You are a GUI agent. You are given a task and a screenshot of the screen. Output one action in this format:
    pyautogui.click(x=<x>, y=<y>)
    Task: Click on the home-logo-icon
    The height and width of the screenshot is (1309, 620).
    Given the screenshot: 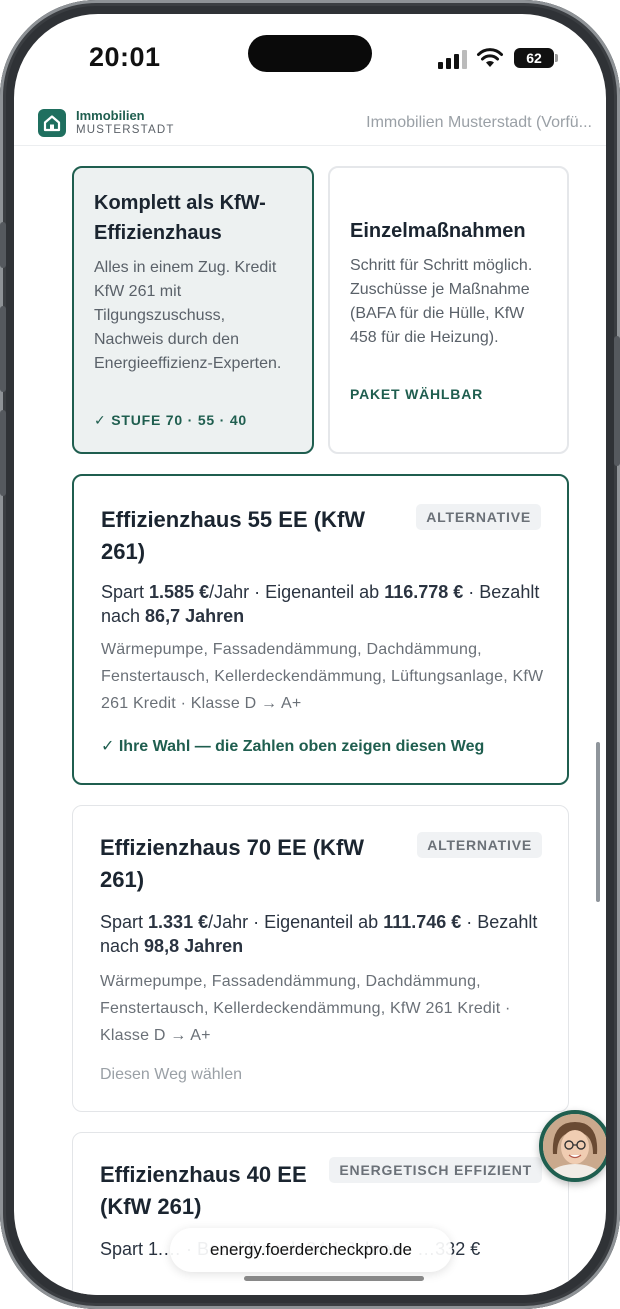 What is the action you would take?
    pyautogui.click(x=52, y=123)
    